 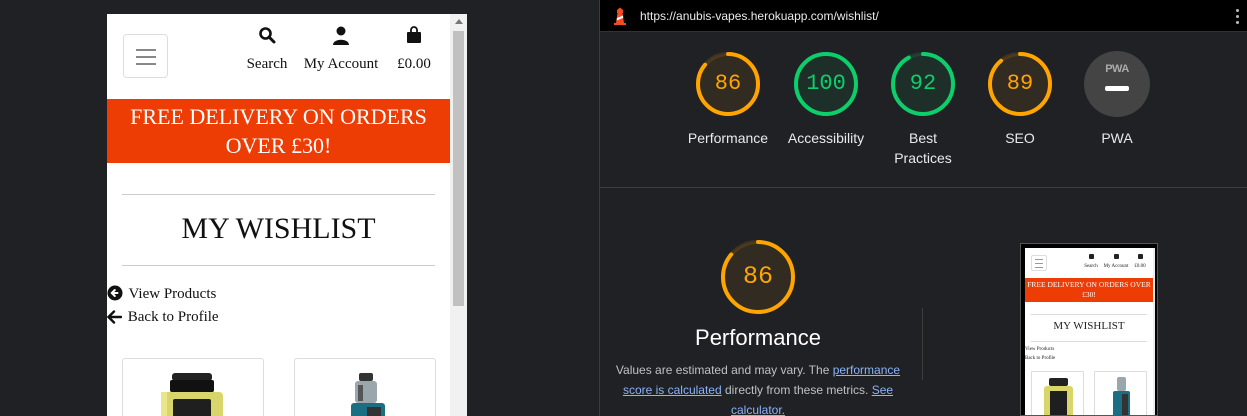 What do you see at coordinates (826, 138) in the screenshot?
I see `gauge-label: Accessibility` at bounding box center [826, 138].